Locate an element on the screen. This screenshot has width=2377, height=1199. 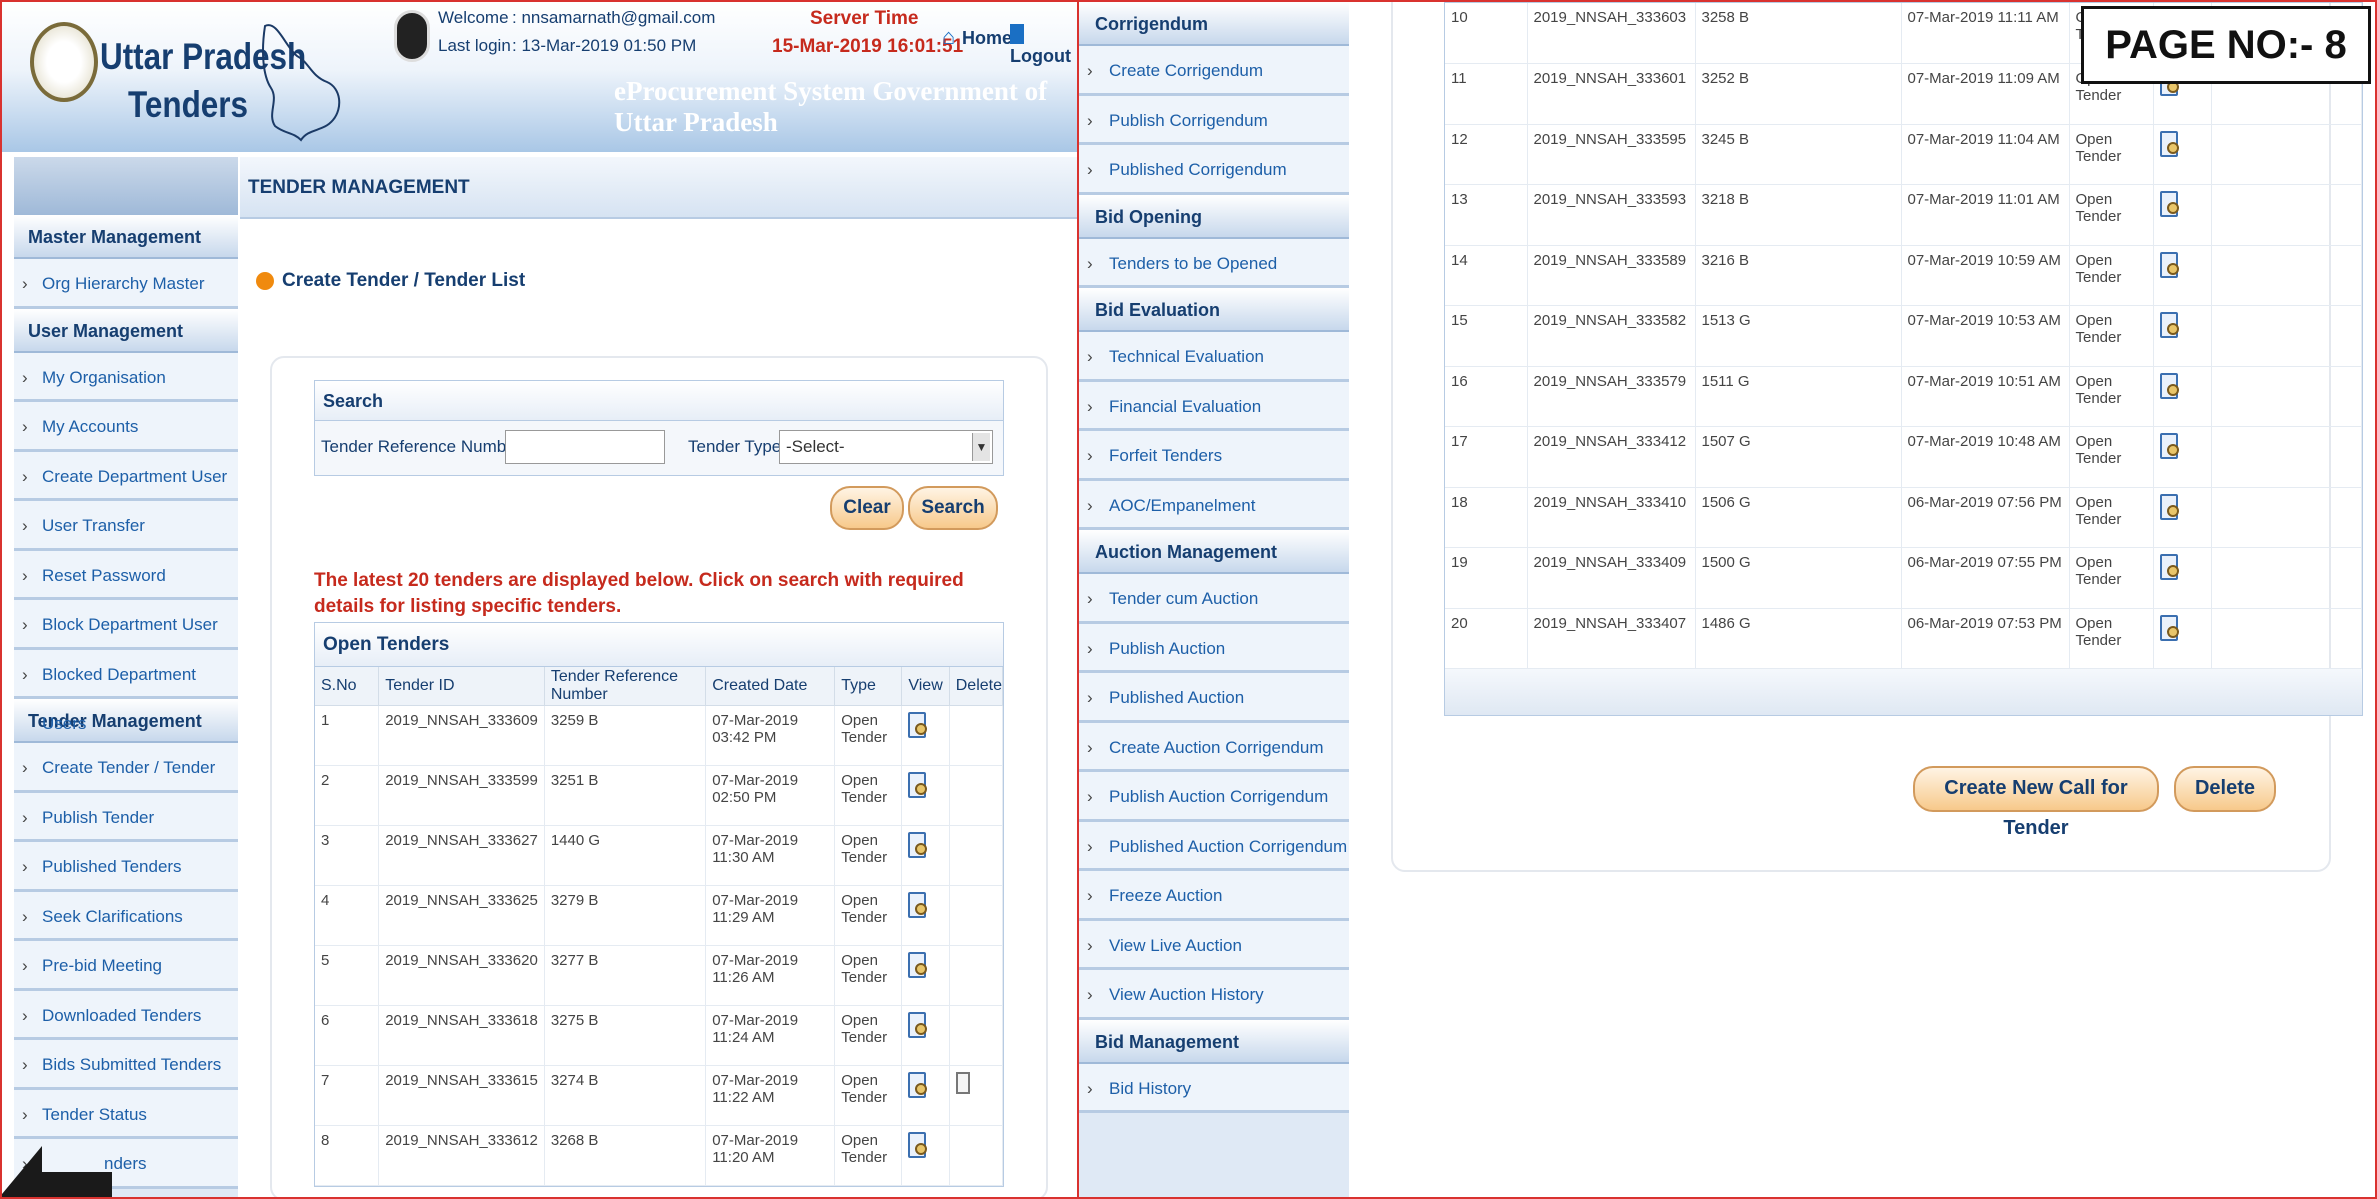
sidebar-item-view-auction-history: View Auction History is located at coordinates (1214, 995).